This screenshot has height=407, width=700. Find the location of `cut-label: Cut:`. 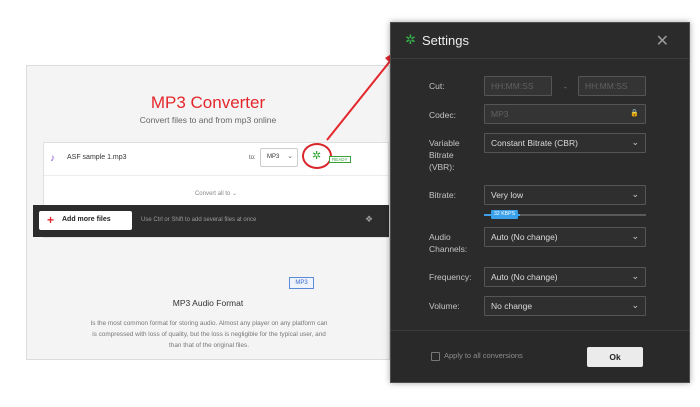

cut-label: Cut: is located at coordinates (437, 86).